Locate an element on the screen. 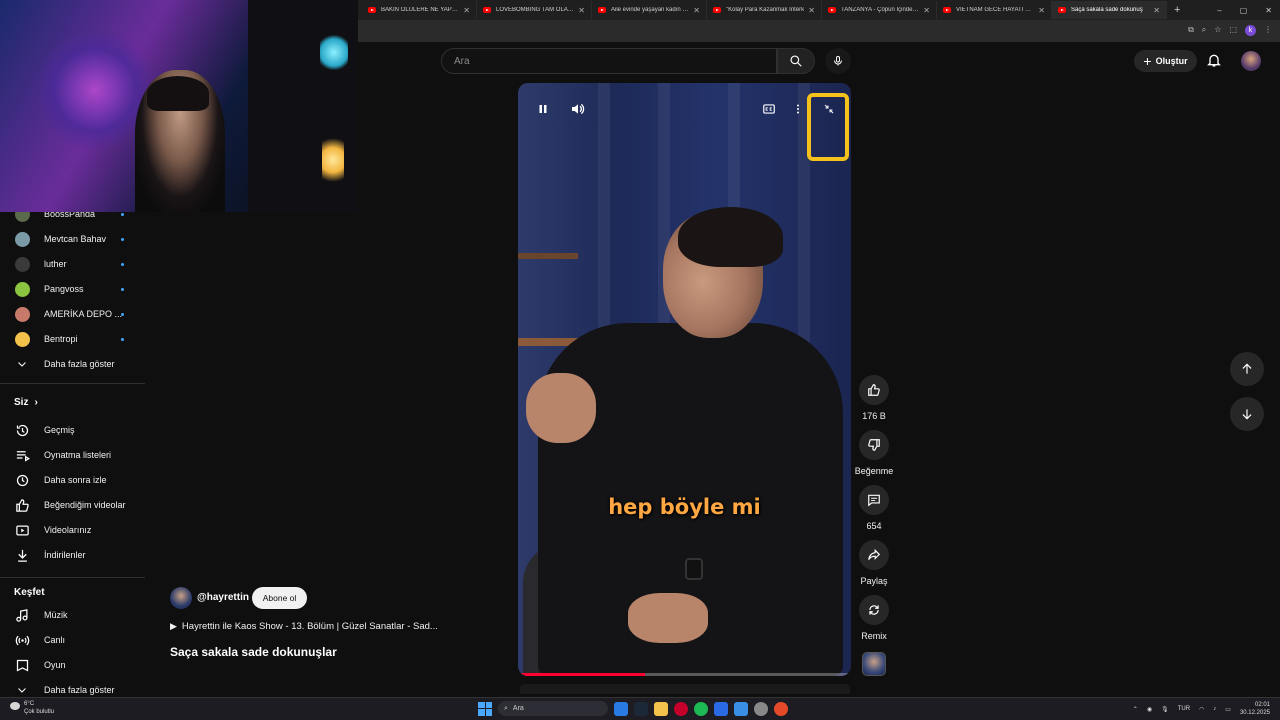 The width and height of the screenshot is (1280, 720). sidebar-item-video: Videolarınız is located at coordinates (74, 530).